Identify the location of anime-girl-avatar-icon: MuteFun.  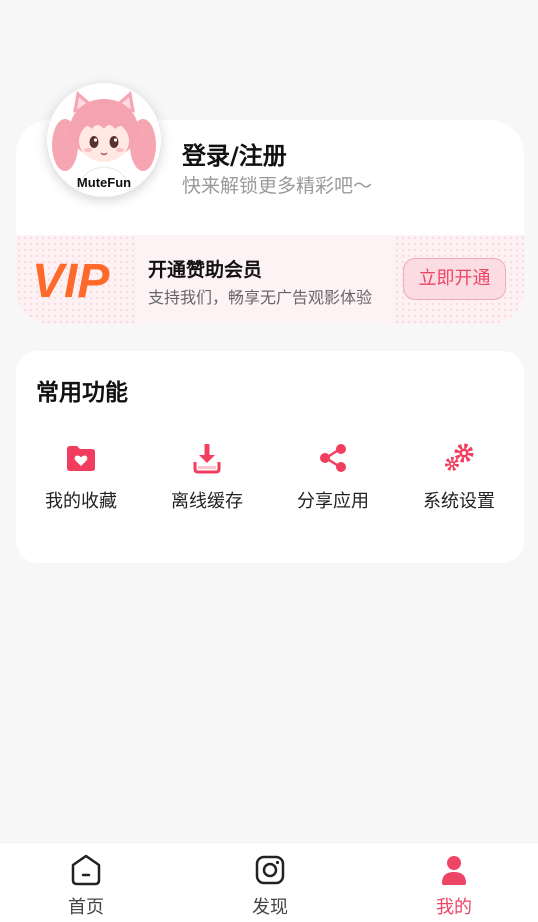
(104, 141).